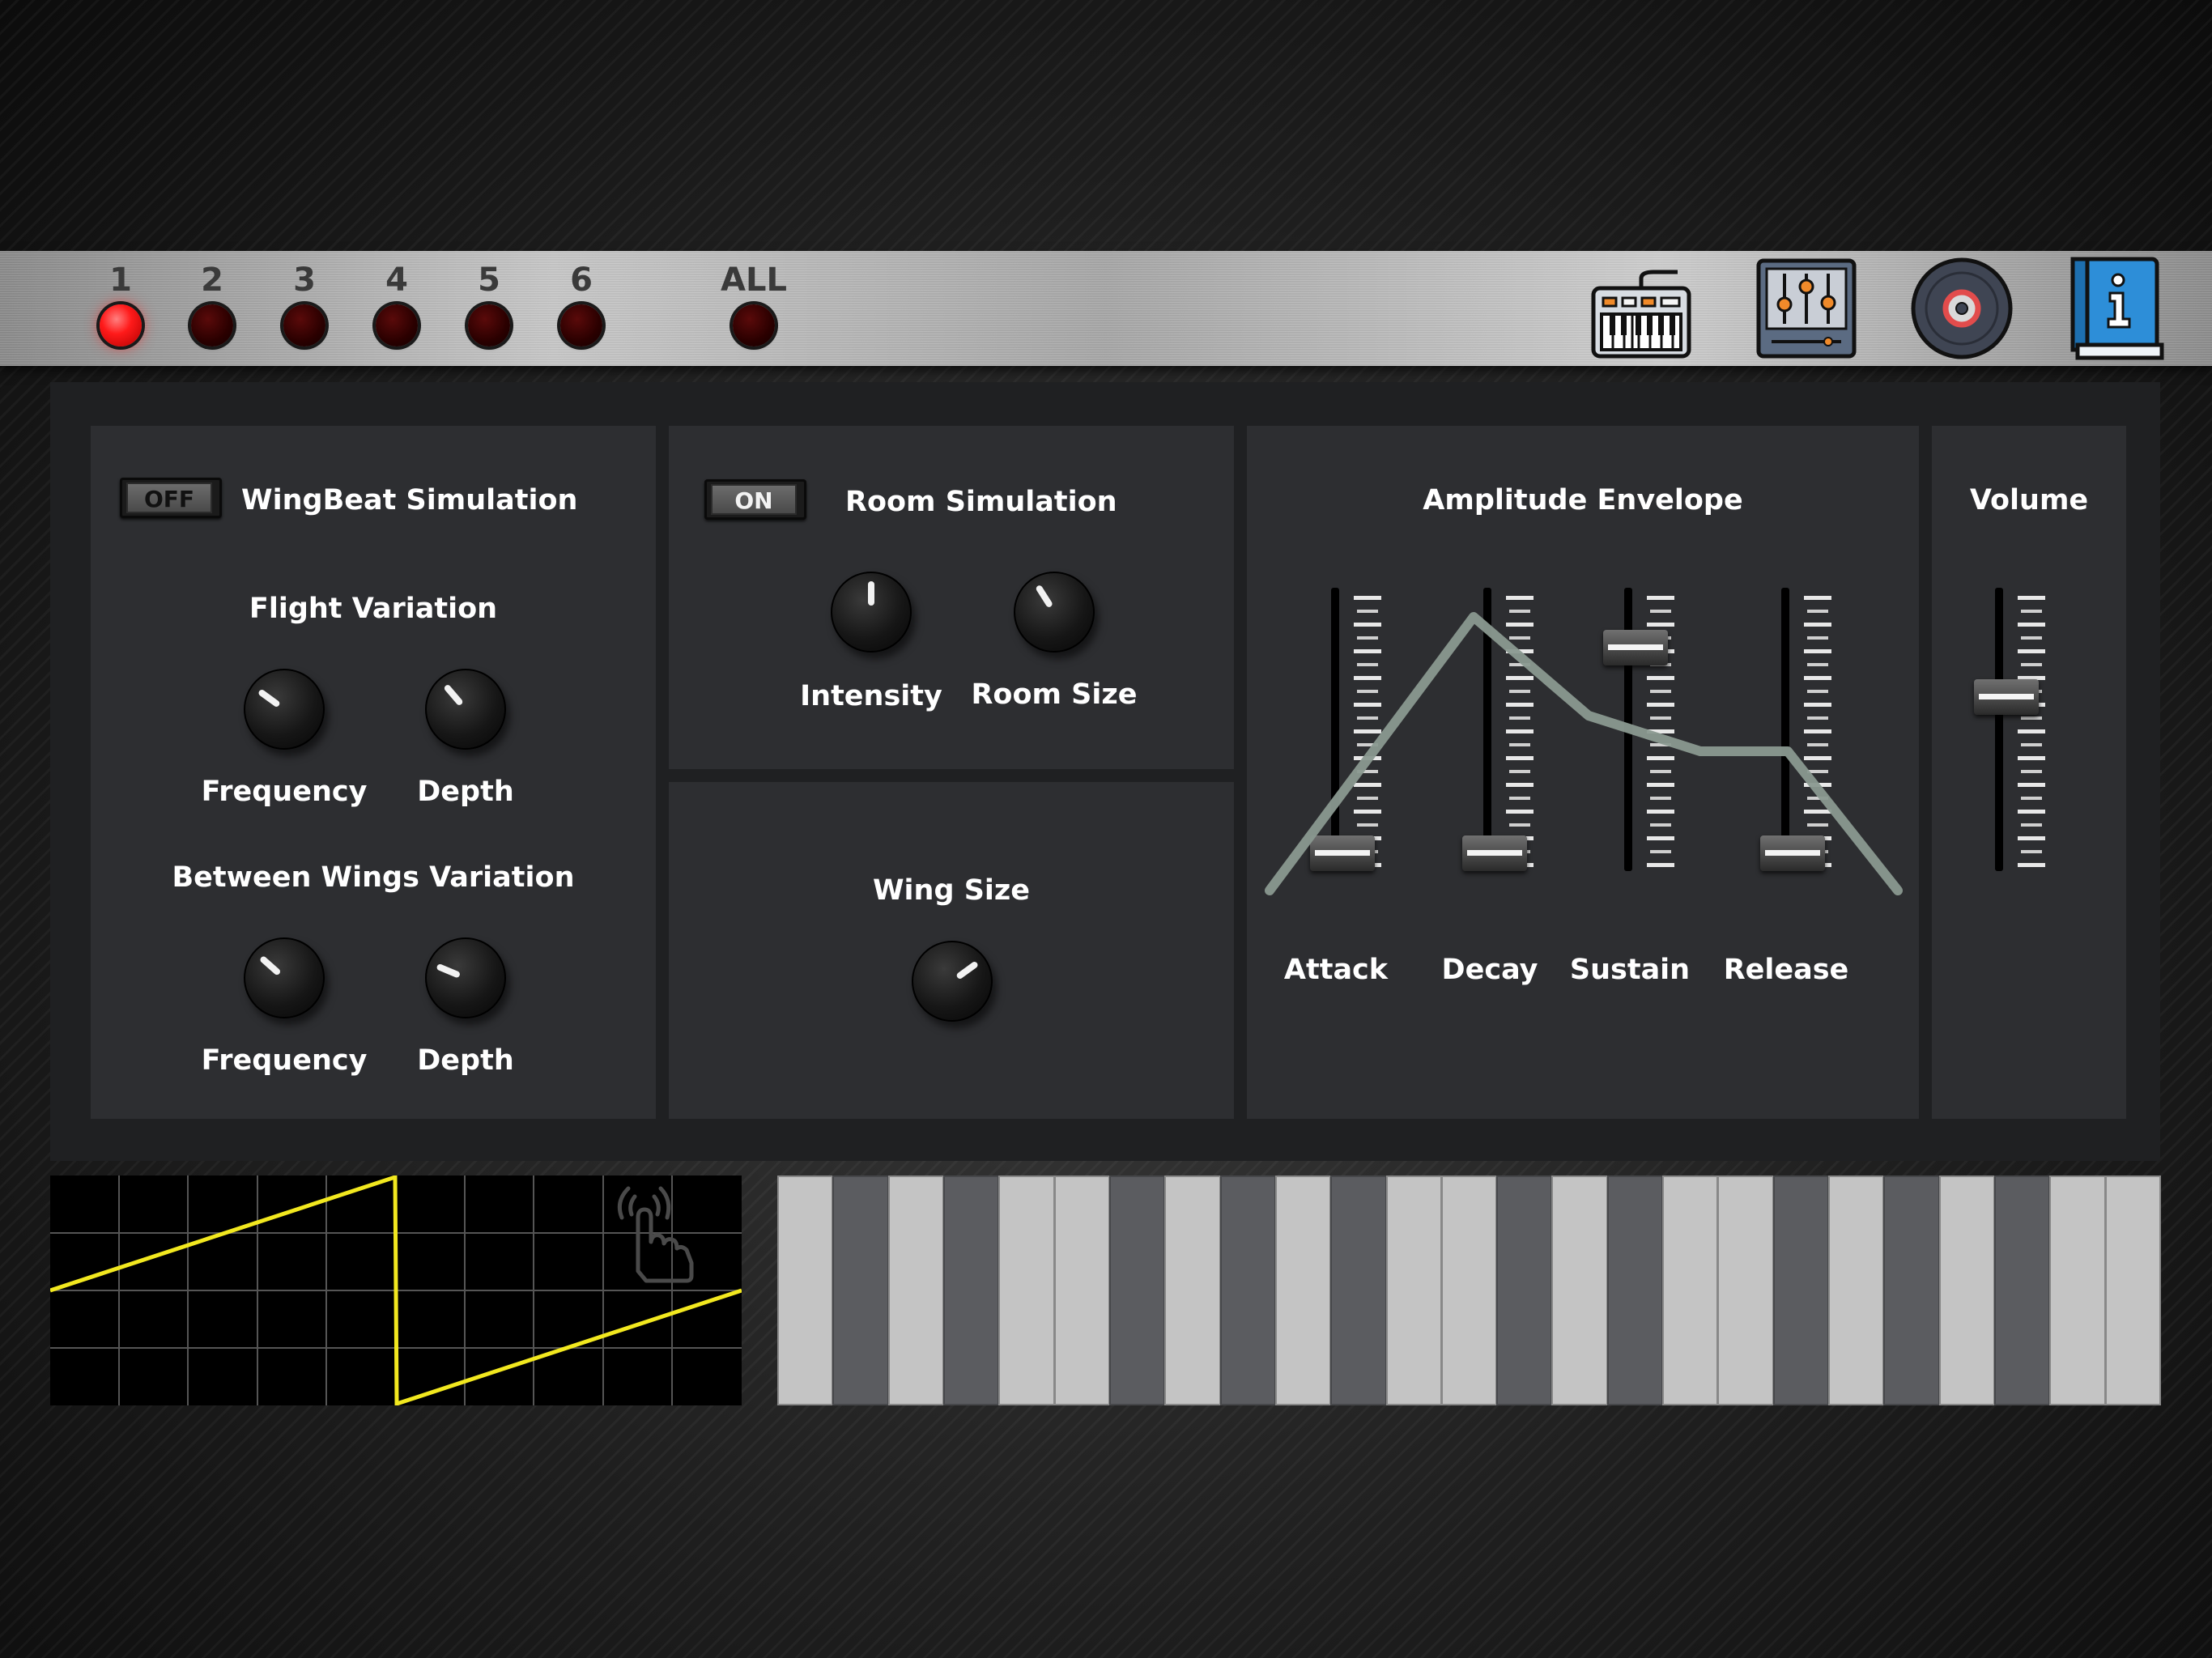 The width and height of the screenshot is (2212, 1658). I want to click on wing-size-section: Wing Size, so click(952, 950).